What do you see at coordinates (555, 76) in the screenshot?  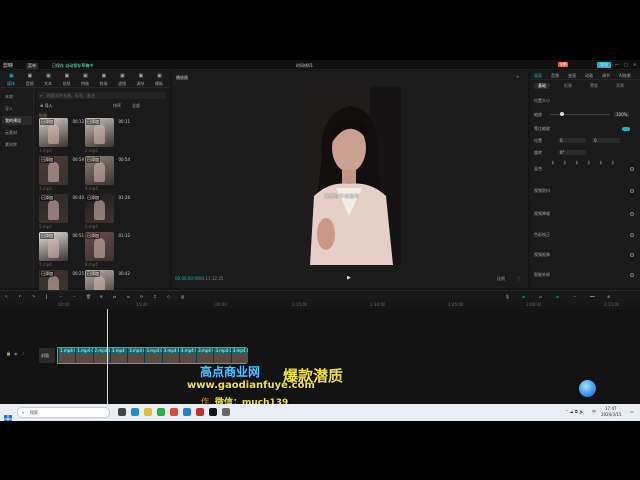 I see `inspector-tab-1: 音频` at bounding box center [555, 76].